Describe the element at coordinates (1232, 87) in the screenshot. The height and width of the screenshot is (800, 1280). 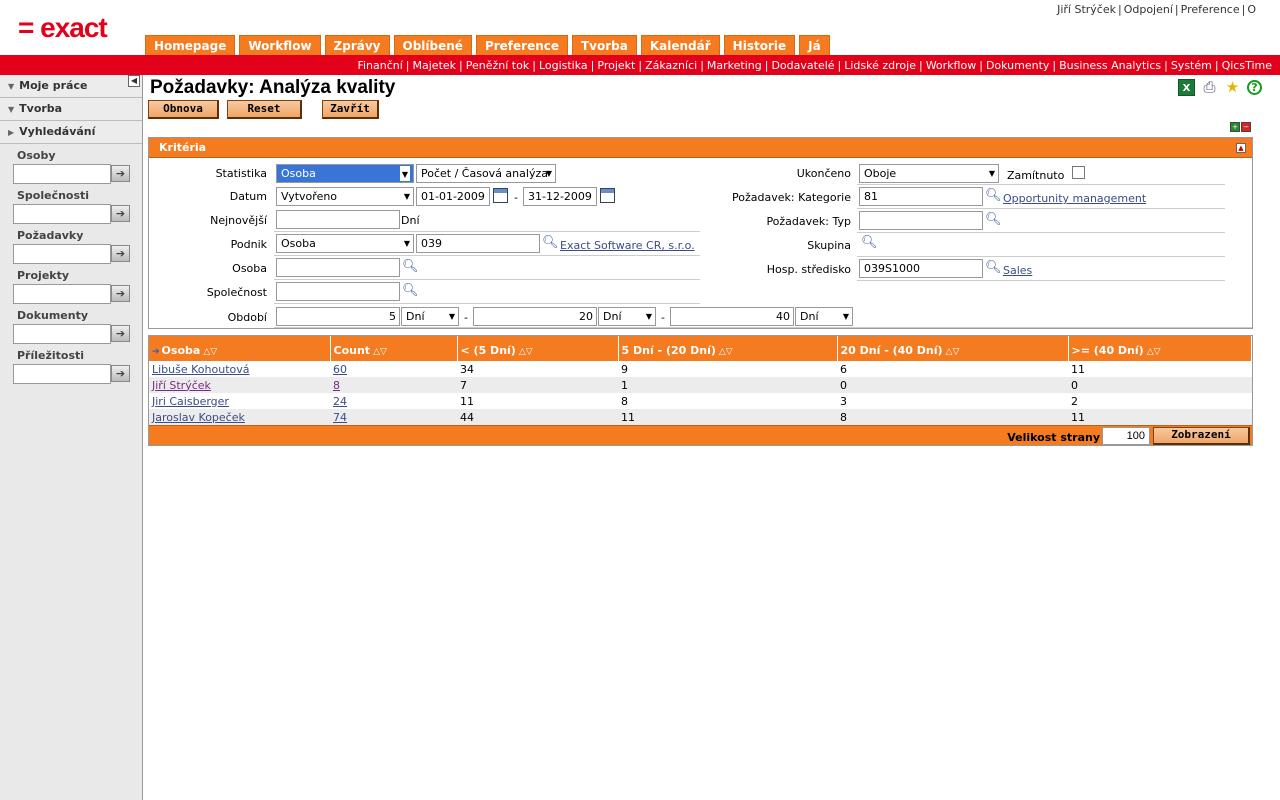
I see `add-favorite-icon: ★` at that location.